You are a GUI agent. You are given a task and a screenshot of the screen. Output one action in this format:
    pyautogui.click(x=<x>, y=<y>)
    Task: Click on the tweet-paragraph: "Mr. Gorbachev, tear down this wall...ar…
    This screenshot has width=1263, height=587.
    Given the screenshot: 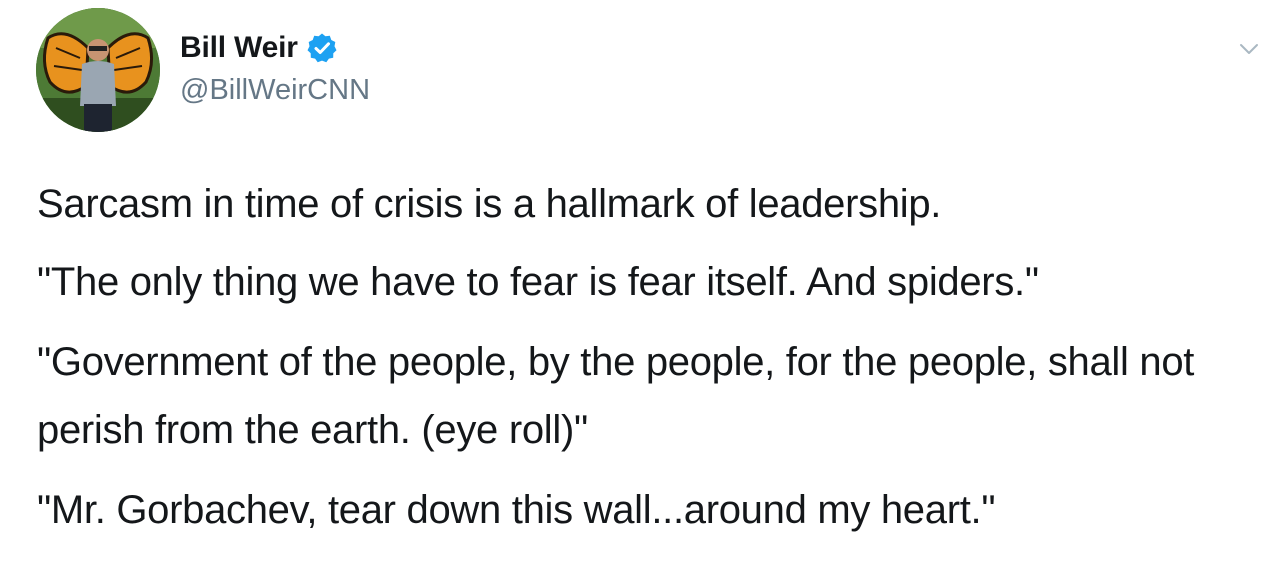 What is the action you would take?
    pyautogui.click(x=516, y=510)
    